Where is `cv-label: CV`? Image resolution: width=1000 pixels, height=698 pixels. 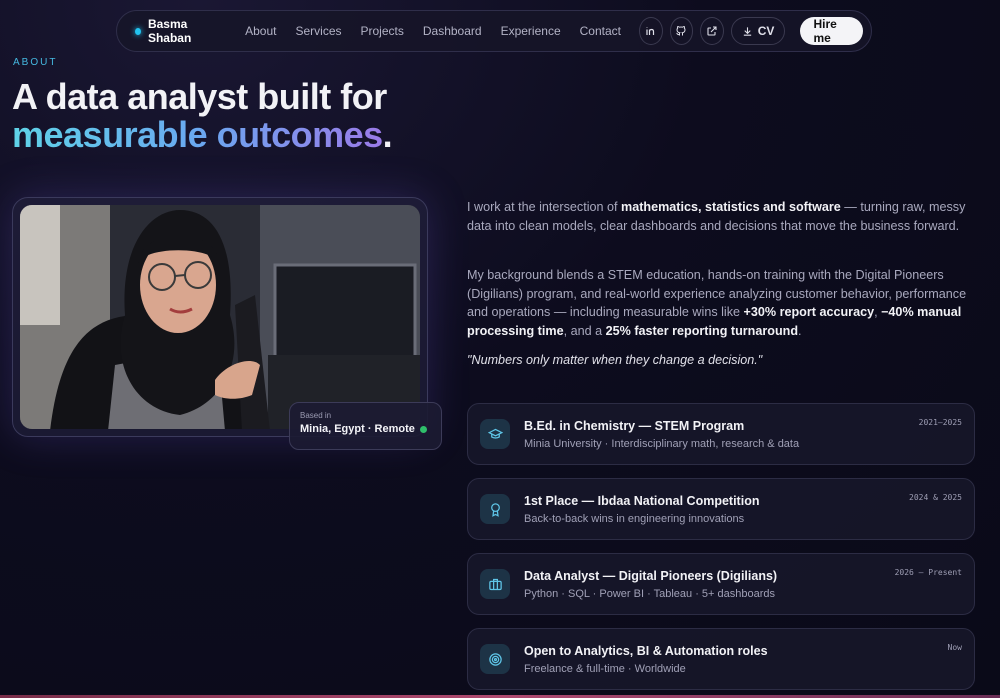
cv-label: CV is located at coordinates (766, 31).